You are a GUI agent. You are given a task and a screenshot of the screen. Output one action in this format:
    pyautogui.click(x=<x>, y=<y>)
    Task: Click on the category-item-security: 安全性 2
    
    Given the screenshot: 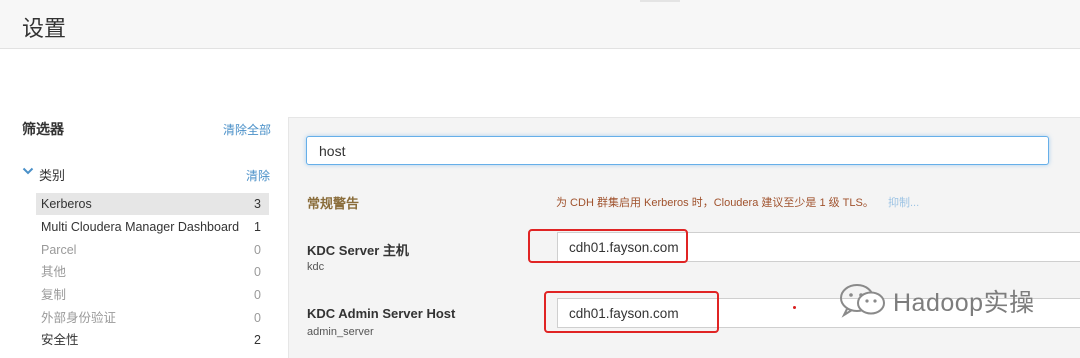 What is the action you would take?
    pyautogui.click(x=152, y=340)
    